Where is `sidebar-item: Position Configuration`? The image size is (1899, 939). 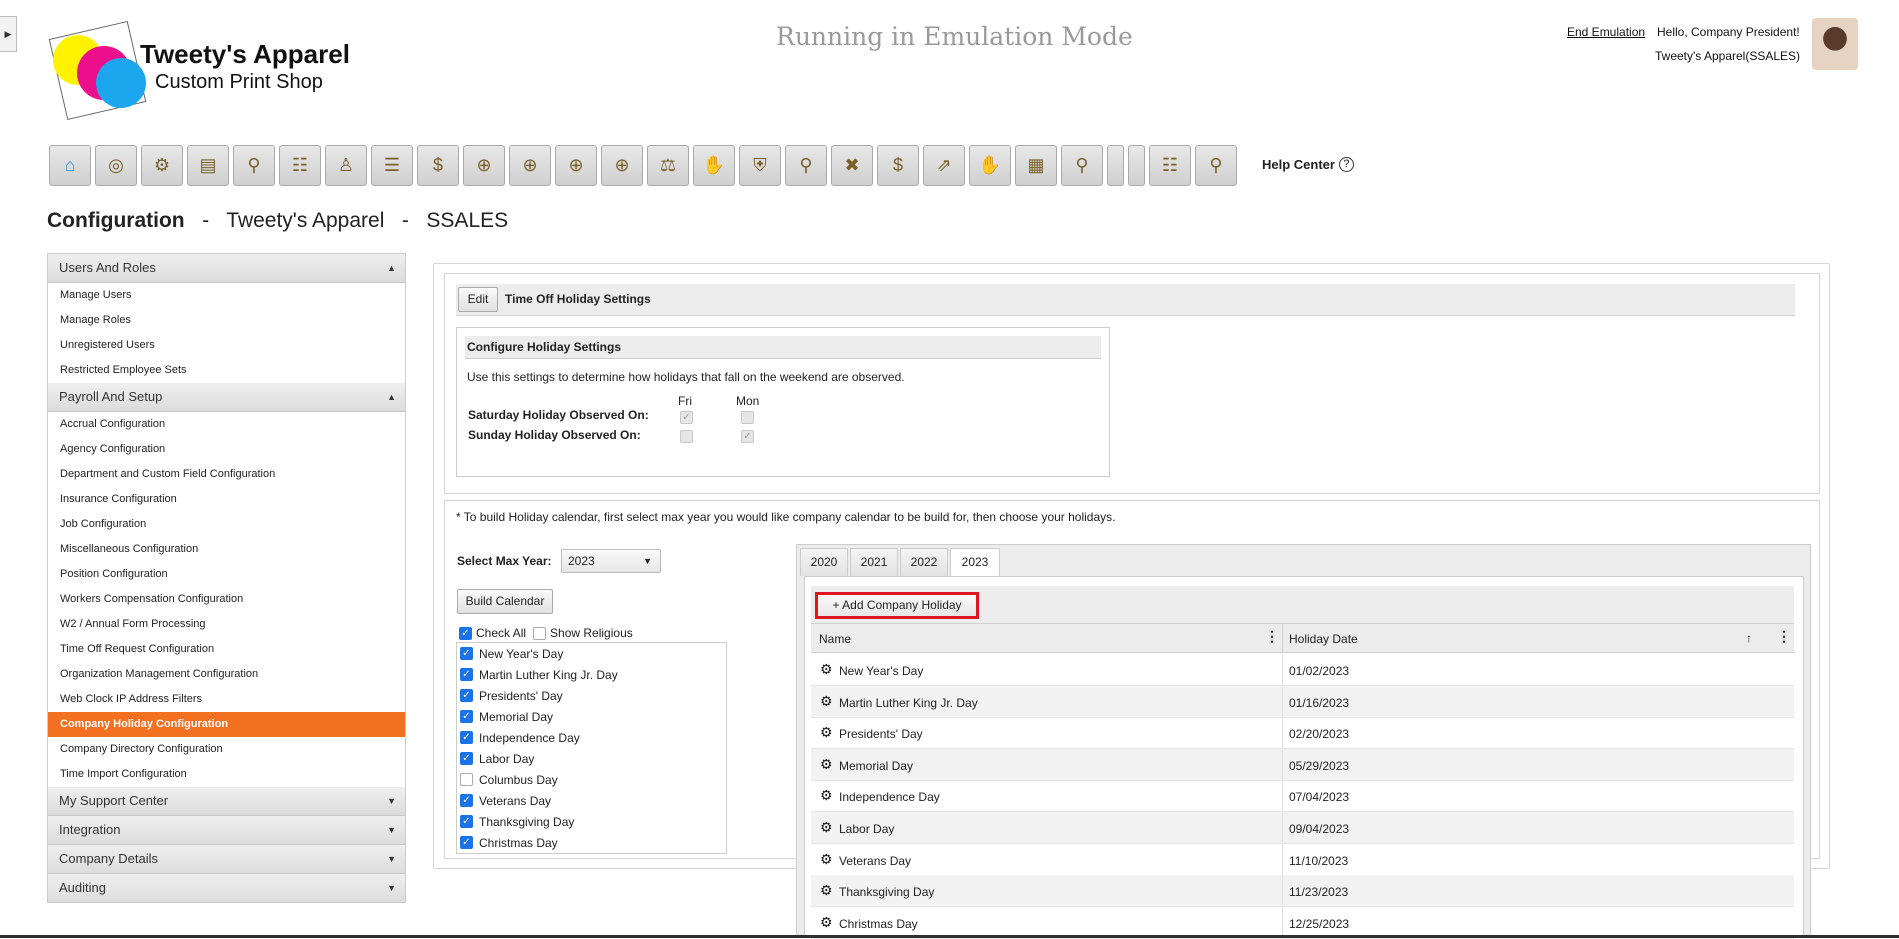 sidebar-item: Position Configuration is located at coordinates (226, 574).